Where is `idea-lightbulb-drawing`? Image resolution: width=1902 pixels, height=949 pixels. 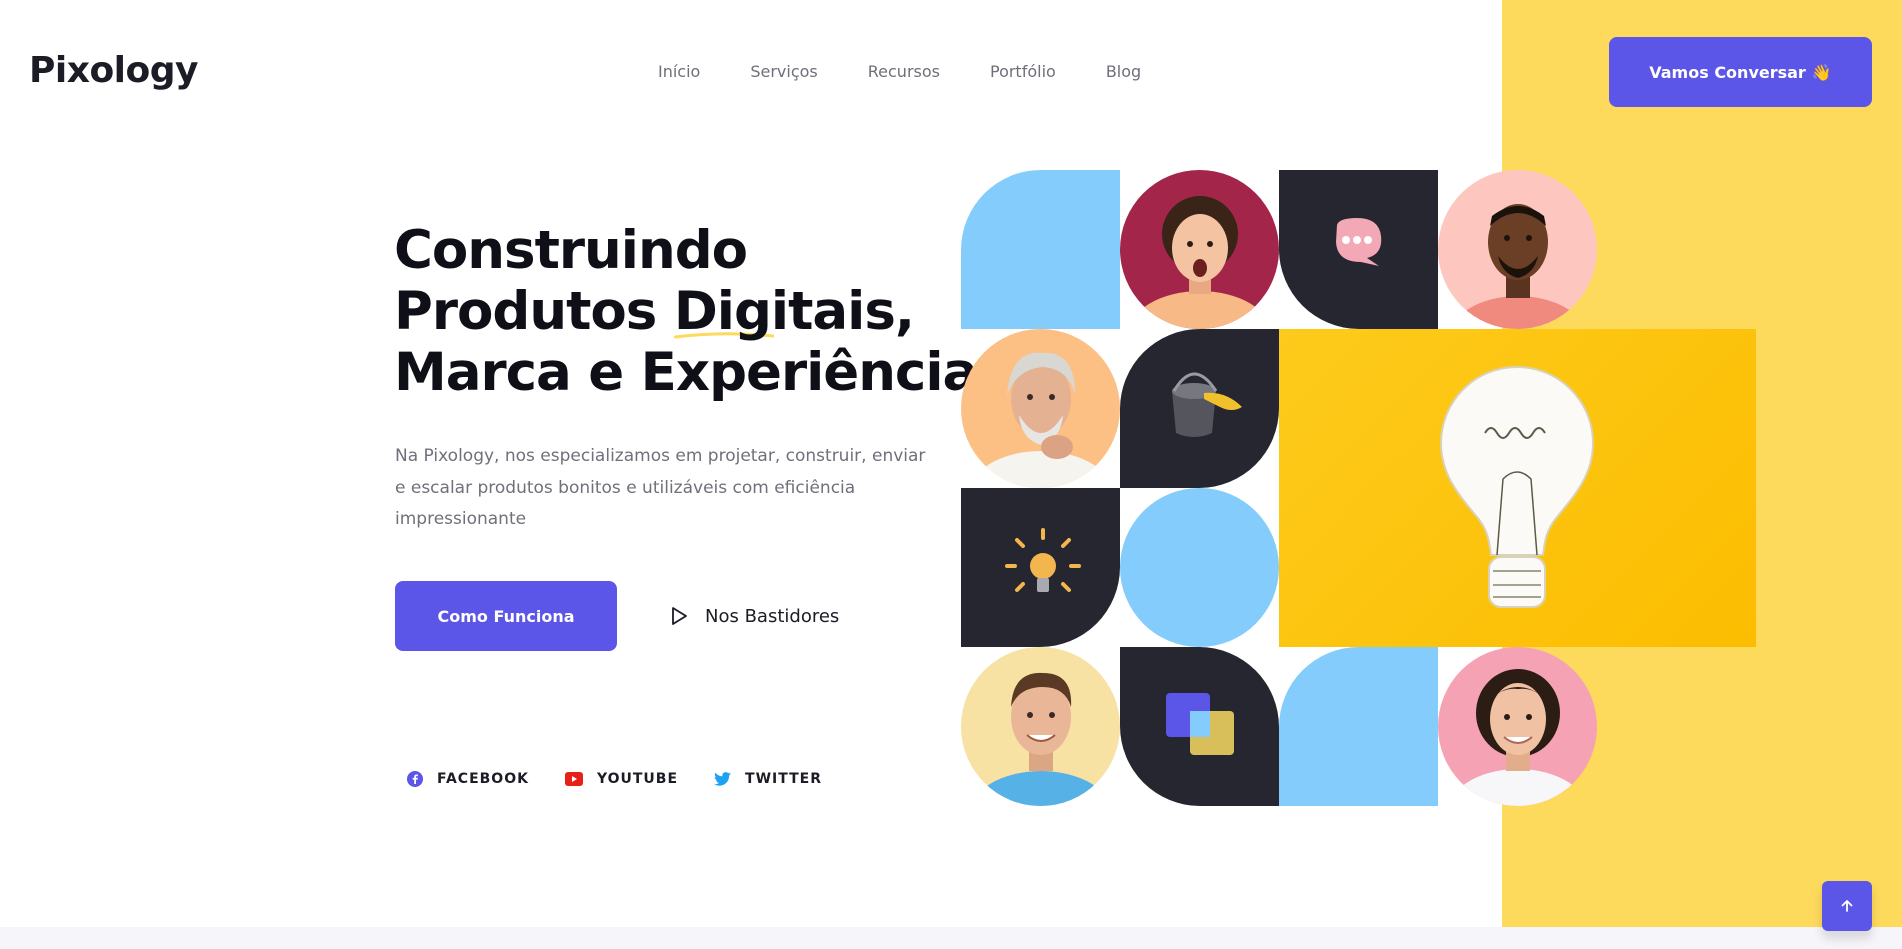 idea-lightbulb-drawing is located at coordinates (1517, 486).